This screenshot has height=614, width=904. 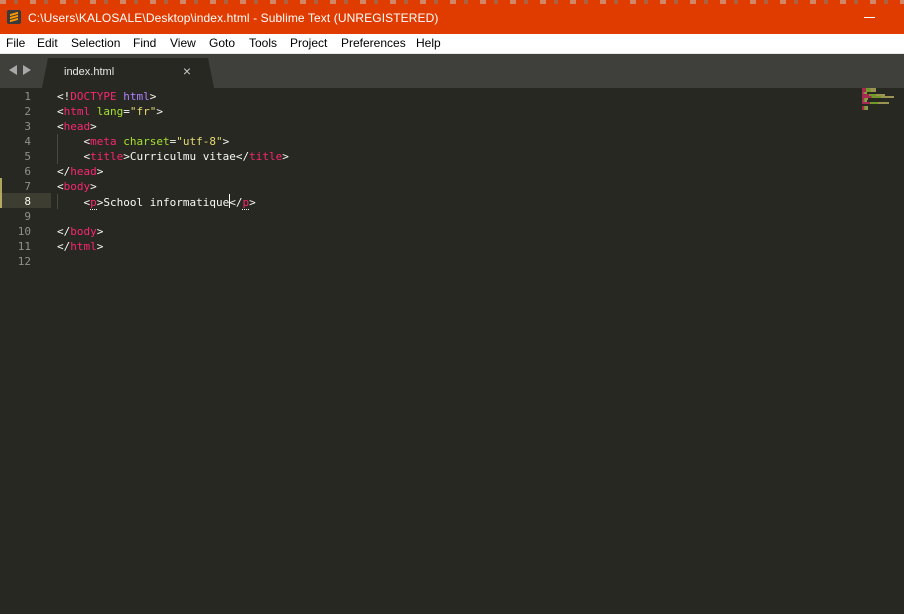 What do you see at coordinates (430, 171) in the screenshot?
I see `code-line: 6 </head>` at bounding box center [430, 171].